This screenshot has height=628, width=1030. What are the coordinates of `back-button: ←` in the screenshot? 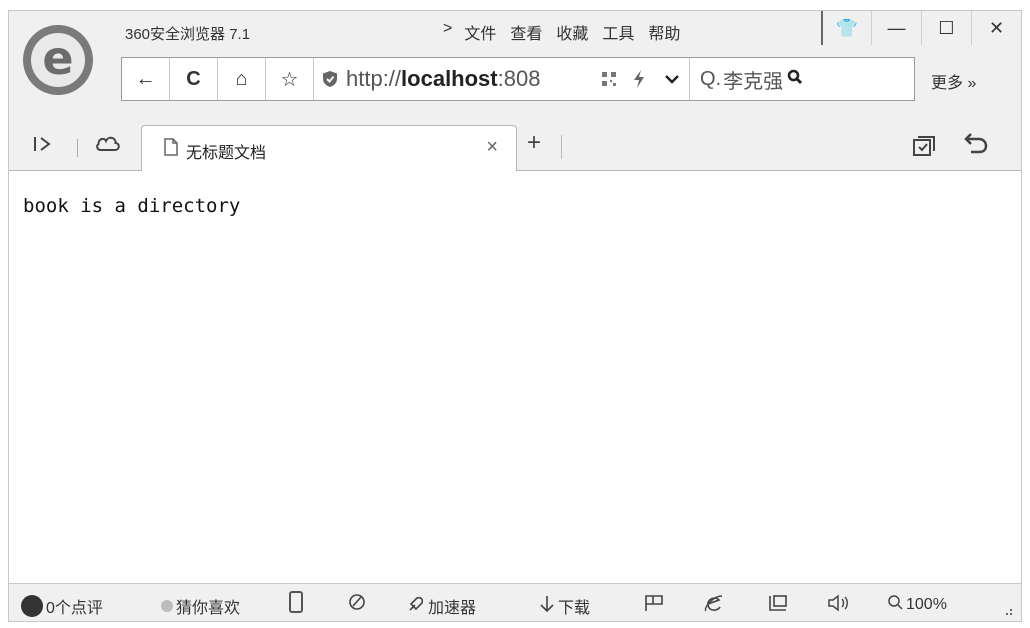 It's located at (146, 79).